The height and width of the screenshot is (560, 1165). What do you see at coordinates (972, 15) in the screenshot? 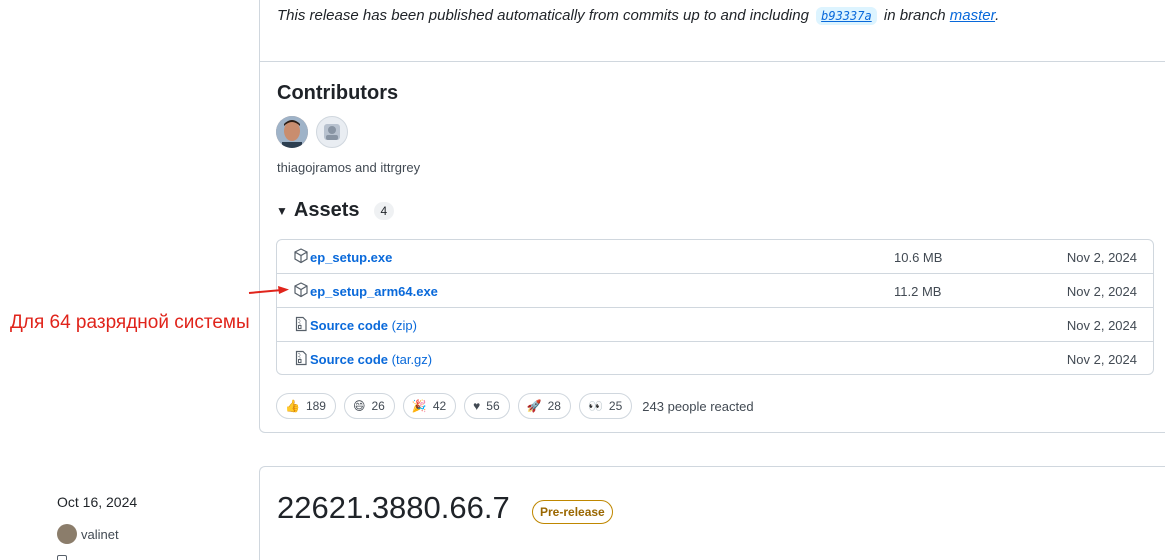
I see `branch-link: master` at bounding box center [972, 15].